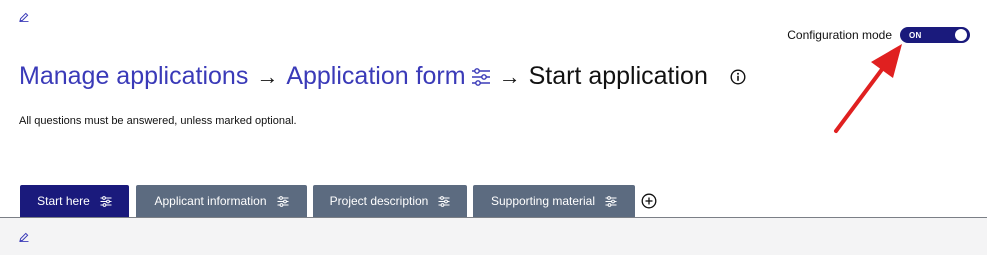  What do you see at coordinates (375, 76) in the screenshot?
I see `breadcrumb-application-form: Application form` at bounding box center [375, 76].